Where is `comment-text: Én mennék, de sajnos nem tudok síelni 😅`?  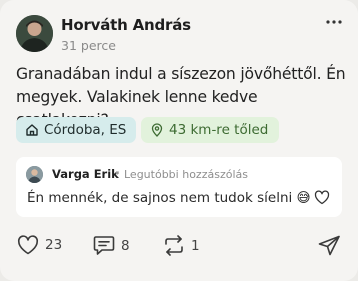 comment-text: Én mennék, de sajnos nem tudok síelni 😅 is located at coordinates (169, 198).